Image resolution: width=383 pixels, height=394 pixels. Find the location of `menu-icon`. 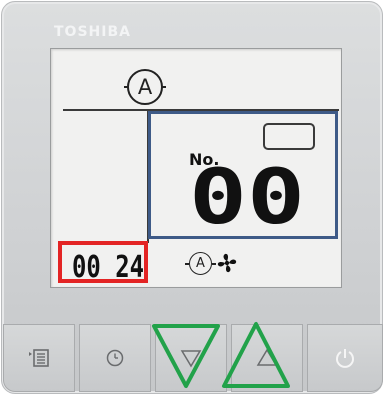

menu-icon is located at coordinates (39, 358).